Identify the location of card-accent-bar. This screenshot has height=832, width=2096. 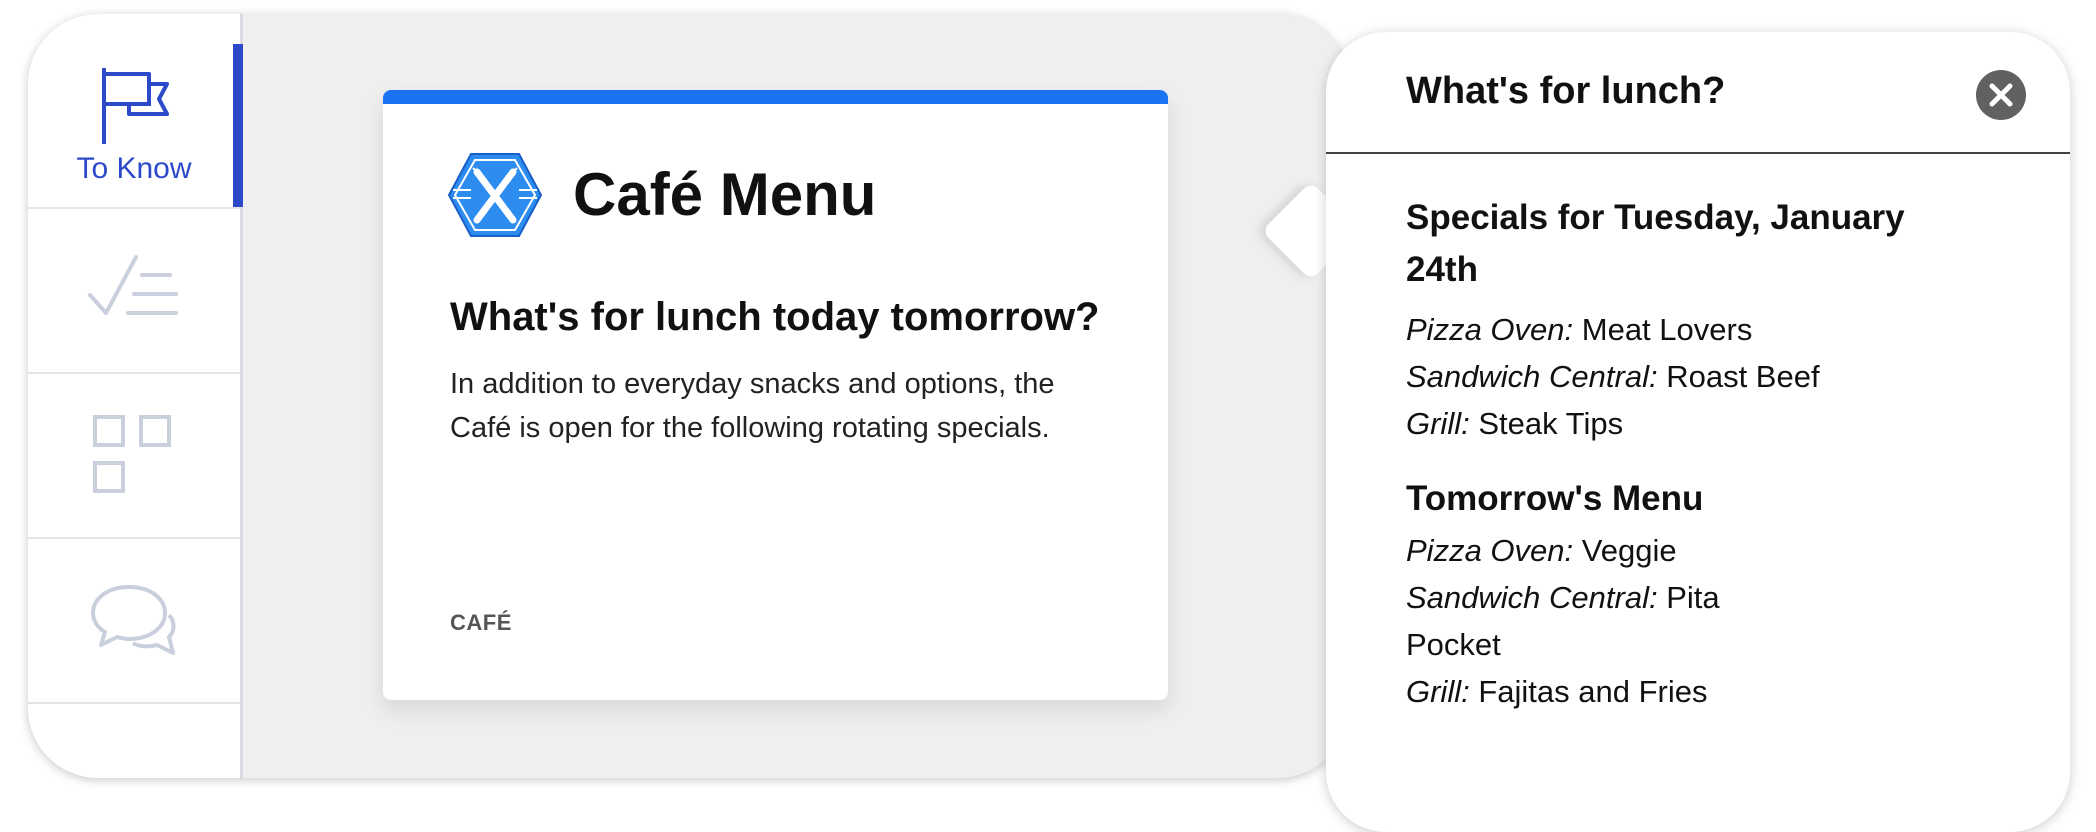
(775, 97).